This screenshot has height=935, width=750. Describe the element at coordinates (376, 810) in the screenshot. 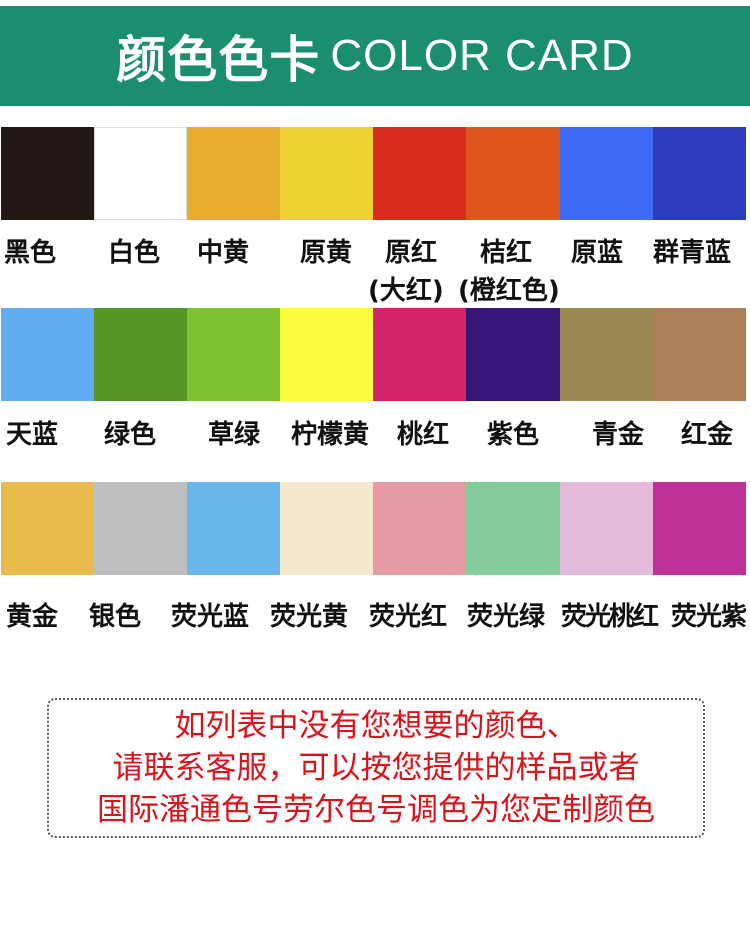

I see `notice-line-3: 国际潘通色号劳尔色号调色为您定制颜色` at that location.